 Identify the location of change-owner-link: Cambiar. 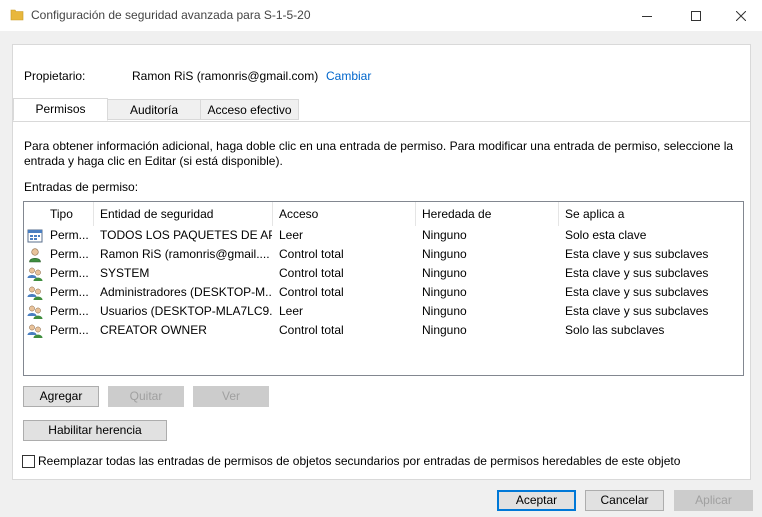
(348, 76).